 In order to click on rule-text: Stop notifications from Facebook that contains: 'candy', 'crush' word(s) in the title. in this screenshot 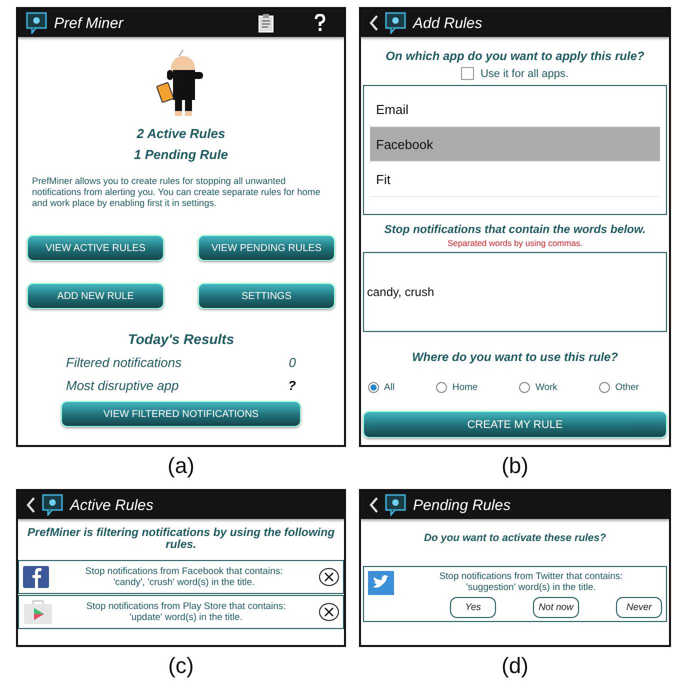, I will do `click(184, 577)`.